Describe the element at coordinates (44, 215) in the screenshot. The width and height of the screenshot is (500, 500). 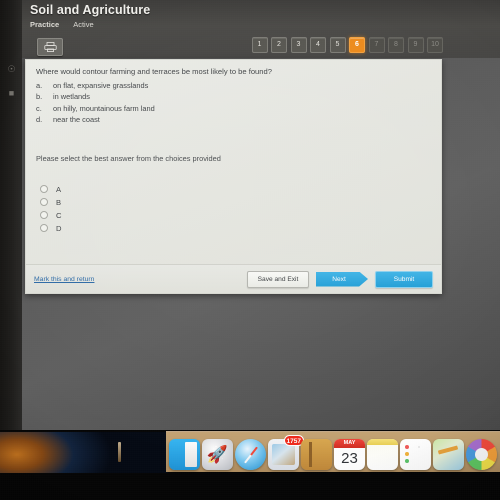
I see `radio-button-c` at that location.